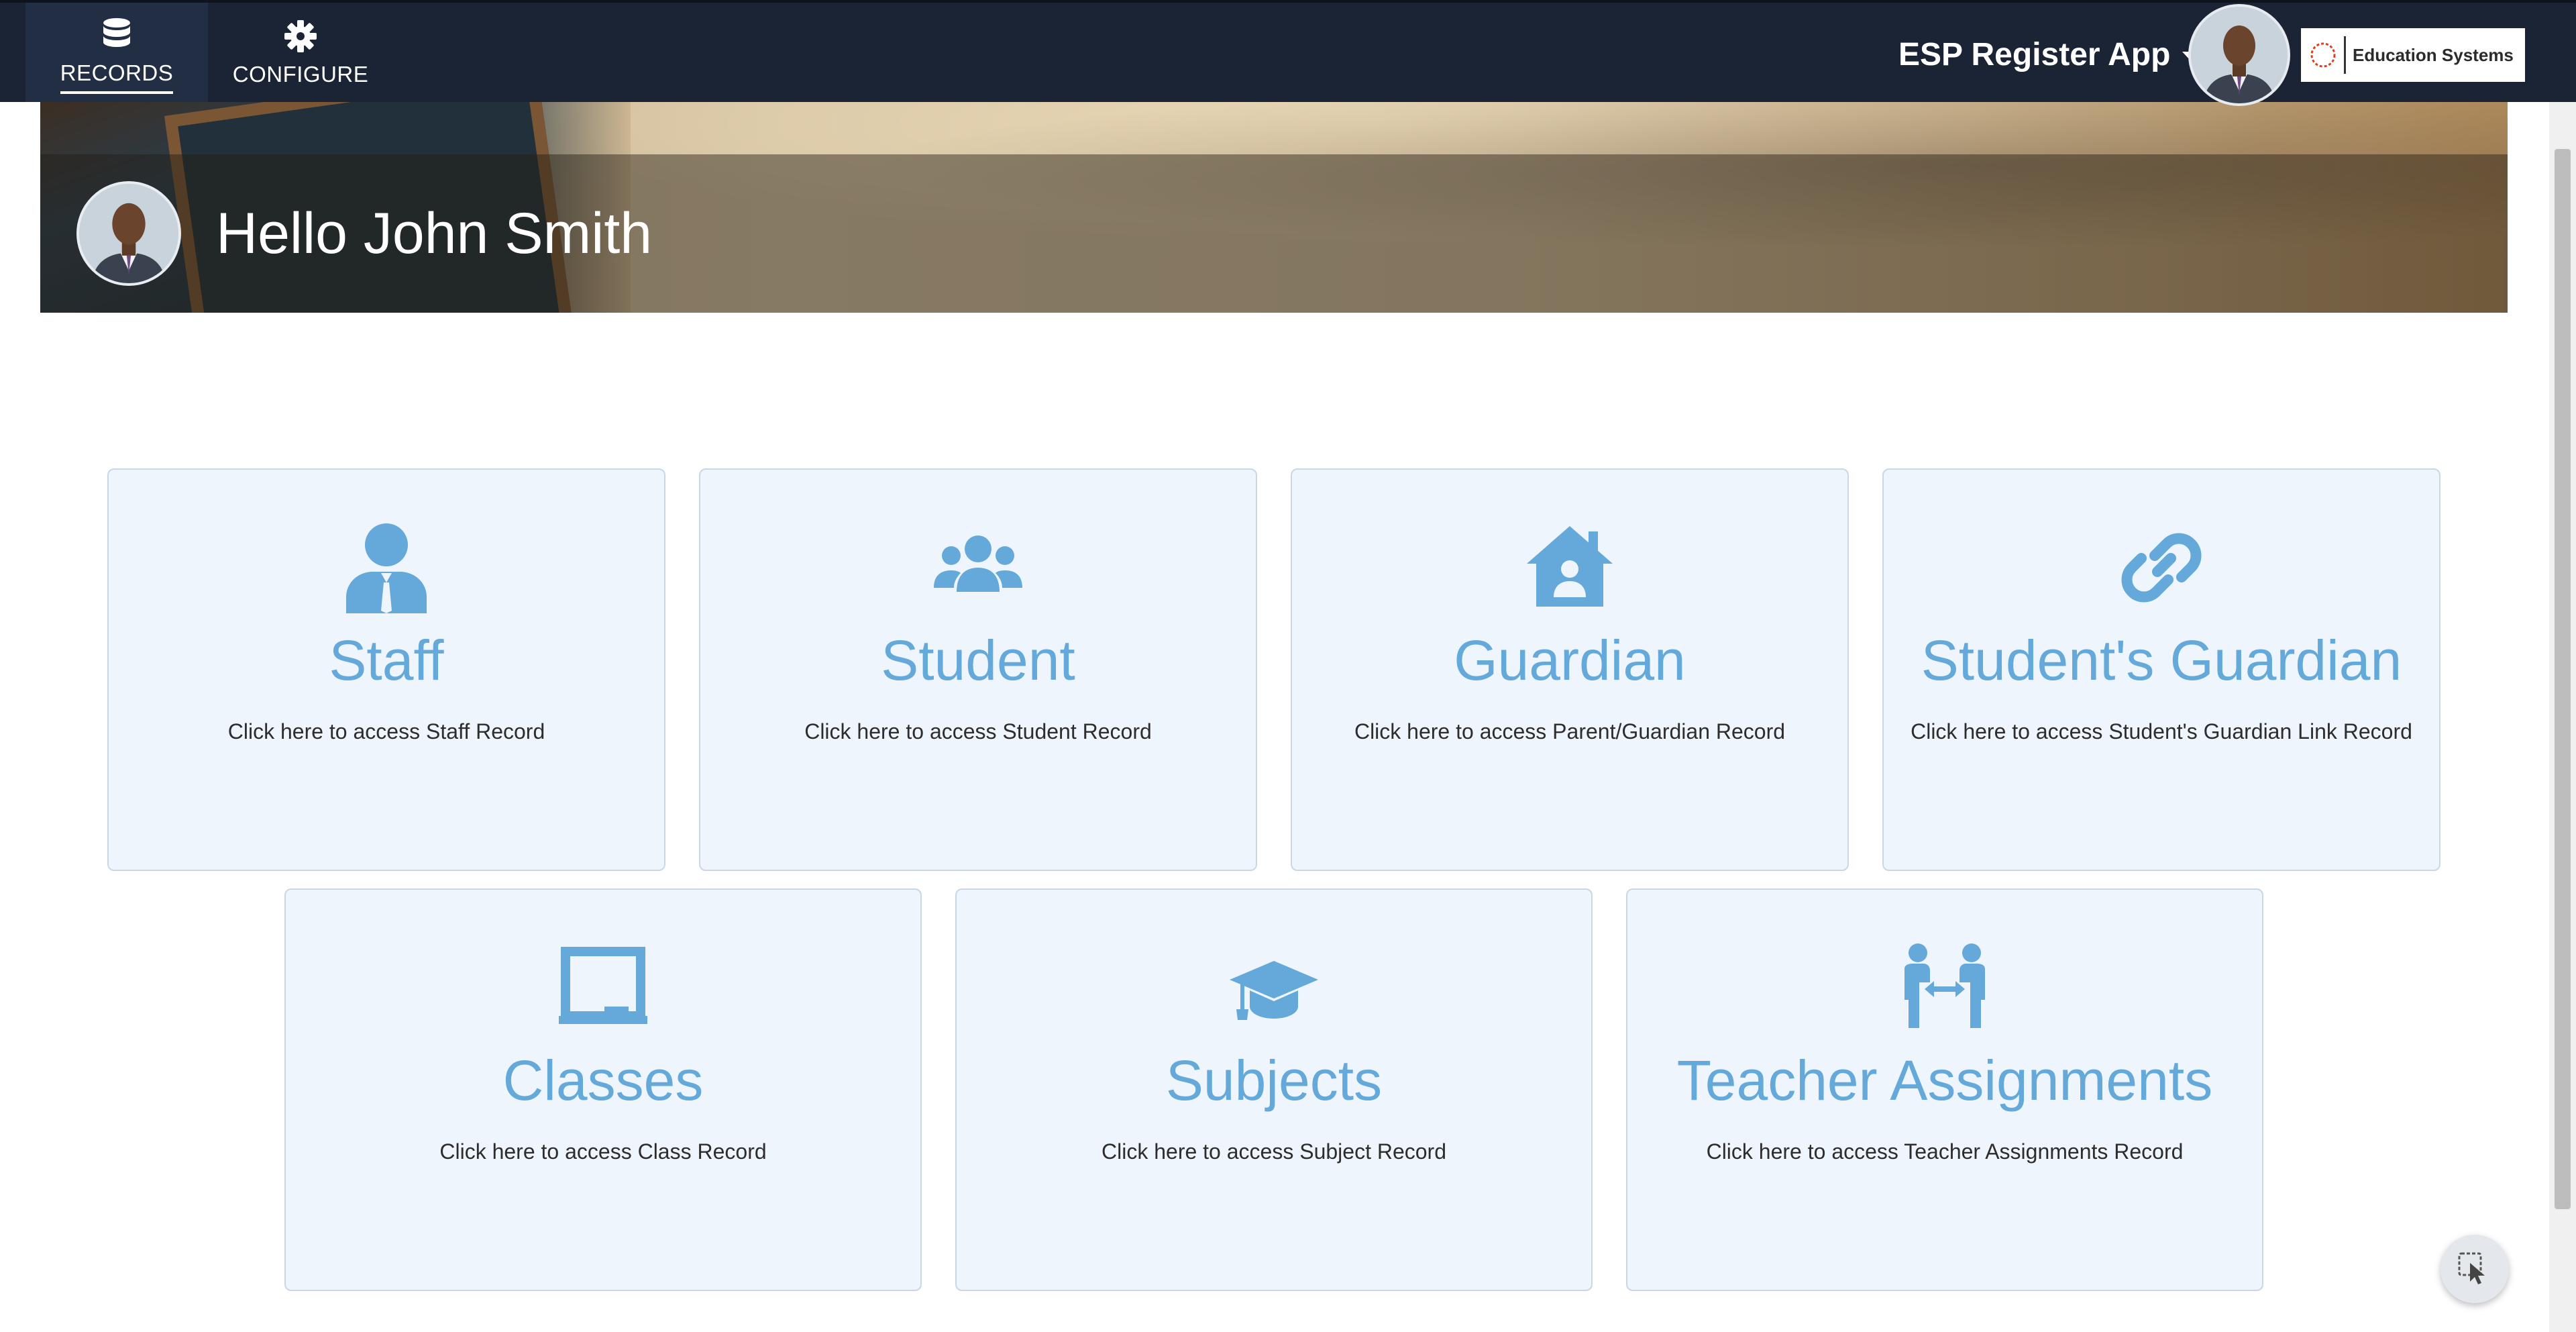 This screenshot has height=1332, width=2576. I want to click on cursor-tool-button, so click(2474, 1269).